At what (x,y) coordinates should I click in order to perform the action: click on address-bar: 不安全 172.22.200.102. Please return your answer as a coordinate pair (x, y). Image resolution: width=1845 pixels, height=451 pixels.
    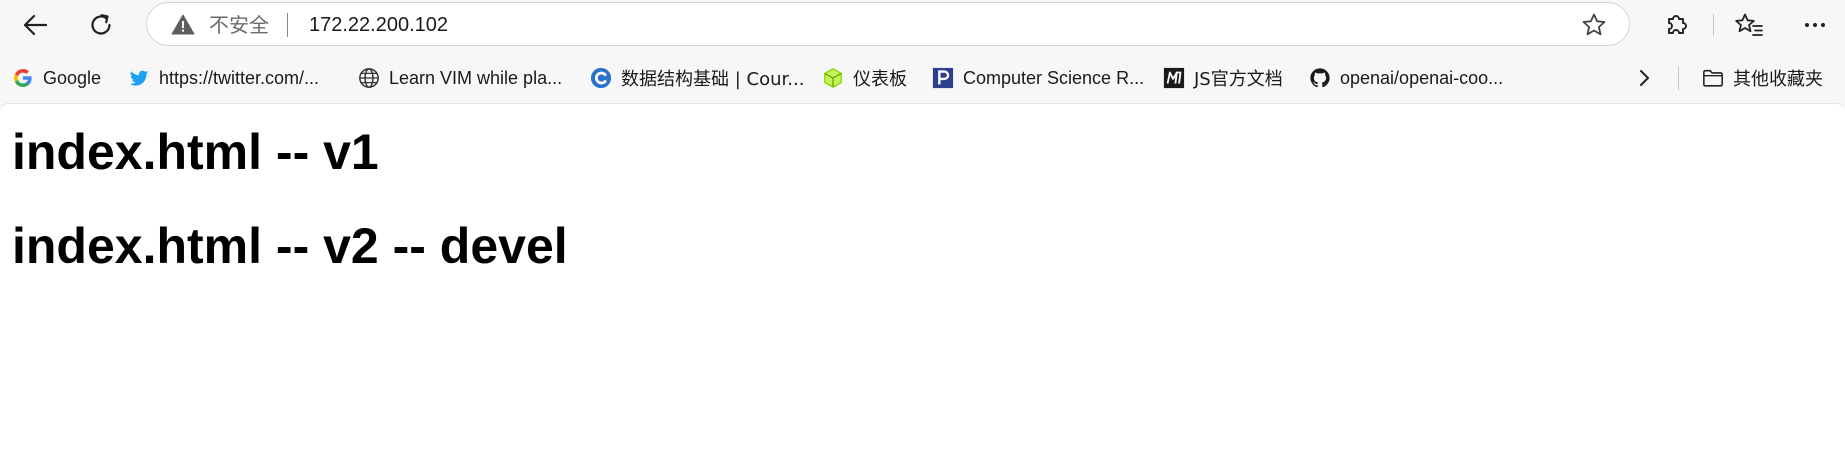
    Looking at the image, I should click on (888, 24).